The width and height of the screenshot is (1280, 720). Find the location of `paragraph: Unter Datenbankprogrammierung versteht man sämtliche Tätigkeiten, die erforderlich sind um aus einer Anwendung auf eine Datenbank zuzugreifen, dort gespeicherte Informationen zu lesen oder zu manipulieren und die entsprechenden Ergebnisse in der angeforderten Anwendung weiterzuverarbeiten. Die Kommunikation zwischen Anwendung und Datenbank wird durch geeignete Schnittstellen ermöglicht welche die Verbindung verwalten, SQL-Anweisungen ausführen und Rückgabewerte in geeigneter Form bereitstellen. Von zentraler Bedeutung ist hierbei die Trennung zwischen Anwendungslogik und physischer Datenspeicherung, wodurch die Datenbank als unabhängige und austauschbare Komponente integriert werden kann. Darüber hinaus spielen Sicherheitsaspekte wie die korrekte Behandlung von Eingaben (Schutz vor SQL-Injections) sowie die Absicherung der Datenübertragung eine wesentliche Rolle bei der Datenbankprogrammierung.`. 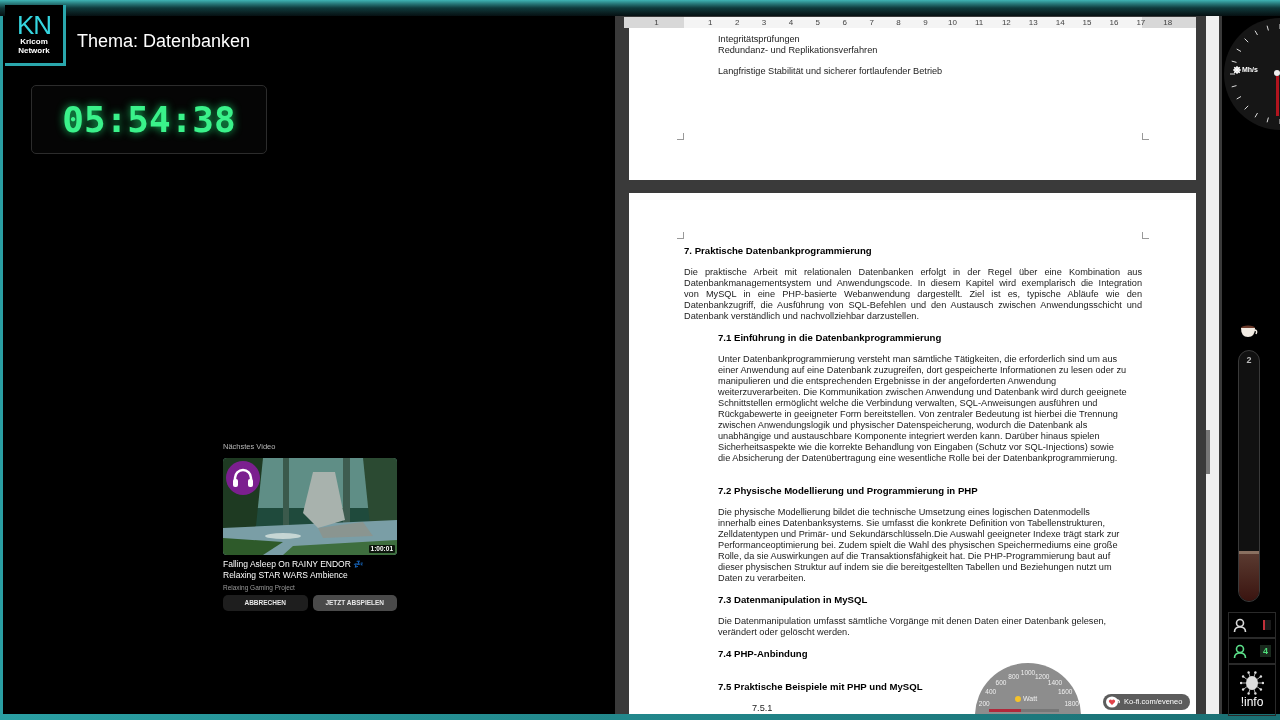

paragraph: Unter Datenbankprogrammierung versteht man sämtliche Tätigkeiten, die erforderlich sind um aus einer Anwendung auf eine Datenbank zuzugreifen, dort gespeicherte Informationen zu lesen oder zu manipulieren und die entsprechenden Ergebnisse in der angeforderten Anwendung weiterzuverarbeiten. Die Kommunikation zwischen Anwendung und Datenbank wird durch geeignete Schnittstellen ermöglicht welche die Verbindung verwalten, SQL-Anweisungen ausführen und Rückgabewerte in geeigneter Form bereitstellen. Von zentraler Bedeutung ist hierbei die Trennung zwischen Anwendungslogik und physischer Datenspeicherung, wodurch die Datenbank als unabhängige und austauschbare Komponente integriert werden kann. Darüber hinaus spielen Sicherheitsaspekte wie die korrekte Behandlung von Eingaben (Schutz vor SQL-Injections) sowie die Absicherung der Datenübertragung eine wesentliche Rolle bei der Datenbankprogrammierung. is located at coordinates (922, 409).